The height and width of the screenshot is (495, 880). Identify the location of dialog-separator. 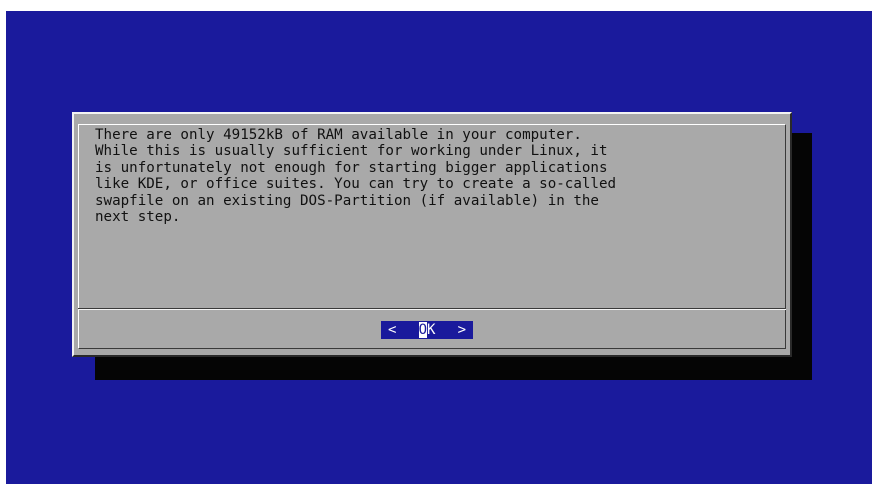
(432, 309).